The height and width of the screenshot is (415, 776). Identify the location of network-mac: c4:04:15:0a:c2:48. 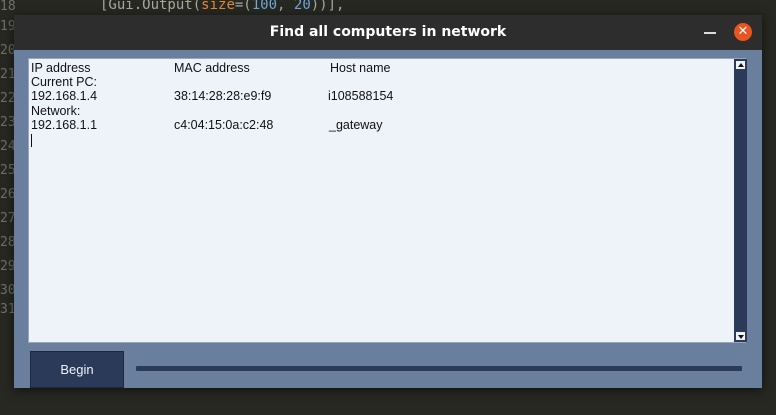
(224, 124).